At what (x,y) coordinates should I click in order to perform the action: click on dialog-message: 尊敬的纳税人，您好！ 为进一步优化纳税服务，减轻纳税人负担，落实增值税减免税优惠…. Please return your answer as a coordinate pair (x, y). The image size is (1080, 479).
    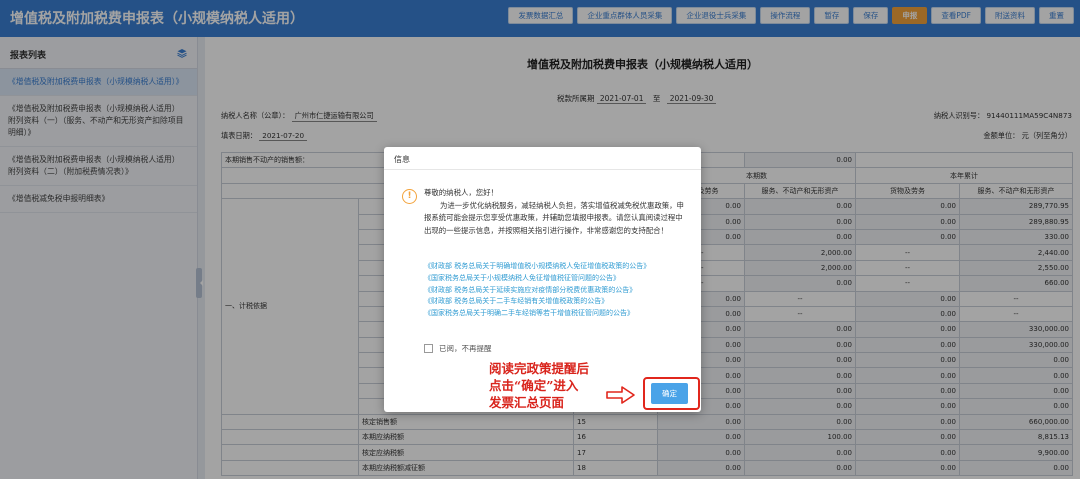
    Looking at the image, I should click on (556, 212).